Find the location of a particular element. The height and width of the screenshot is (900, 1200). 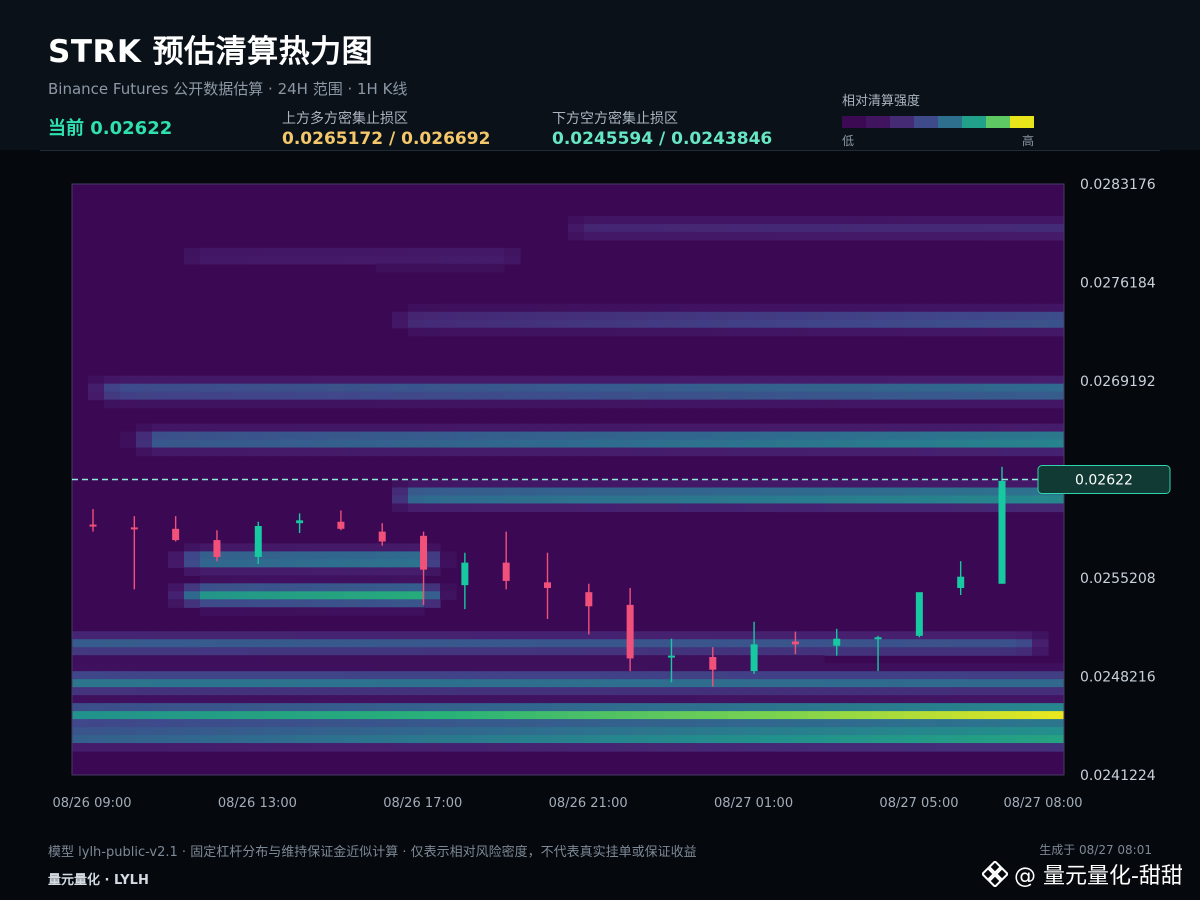

x-tick-label: 08/26 09:00 is located at coordinates (91, 803).